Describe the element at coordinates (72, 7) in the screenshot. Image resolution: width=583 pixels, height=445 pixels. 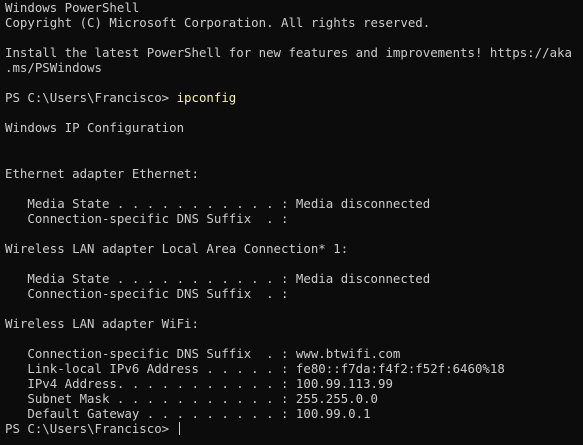
I see `terminal-header-title: Windows PowerShell` at that location.